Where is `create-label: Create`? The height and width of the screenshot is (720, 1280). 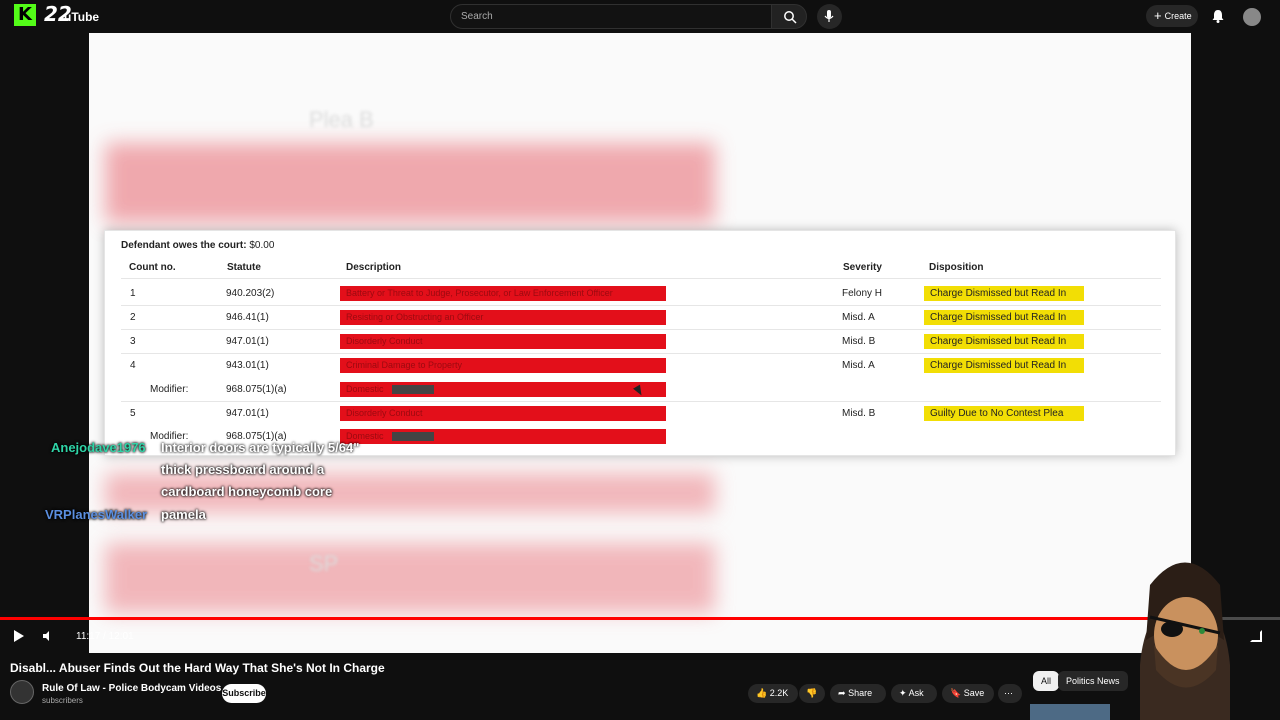
create-label: Create is located at coordinates (1178, 16).